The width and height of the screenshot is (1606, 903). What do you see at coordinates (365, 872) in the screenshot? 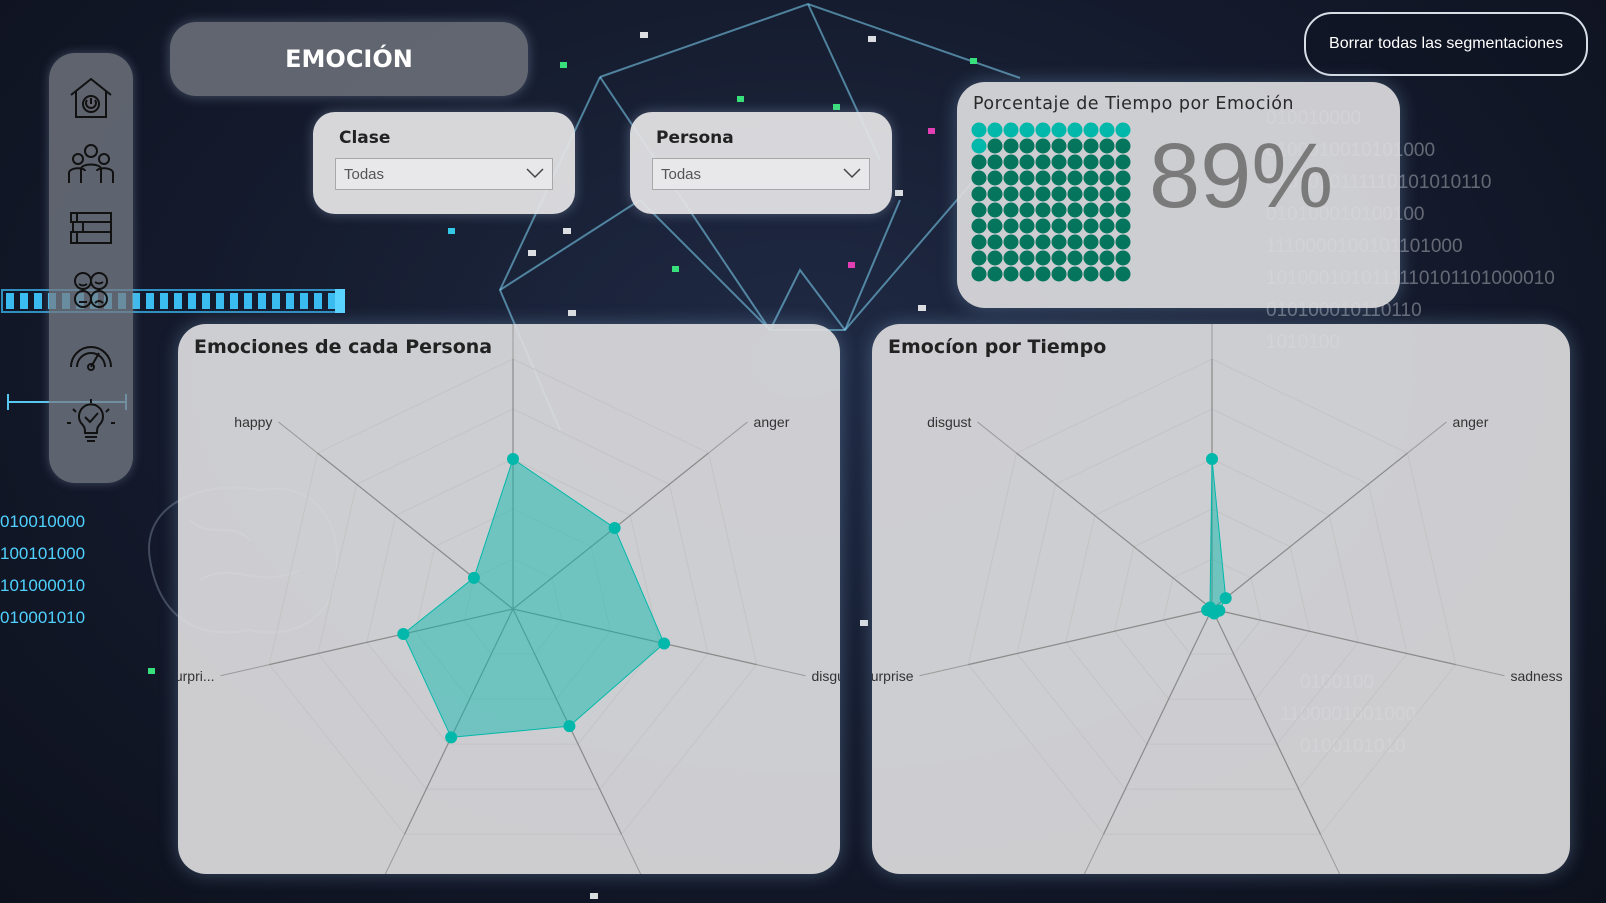
I see `radar-axis-label: fear` at bounding box center [365, 872].